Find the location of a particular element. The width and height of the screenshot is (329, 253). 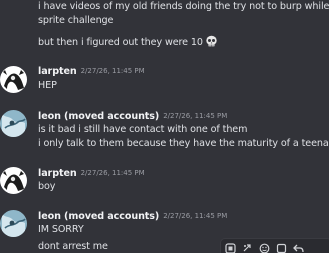

message-hover-toolbar is located at coordinates (274, 245).